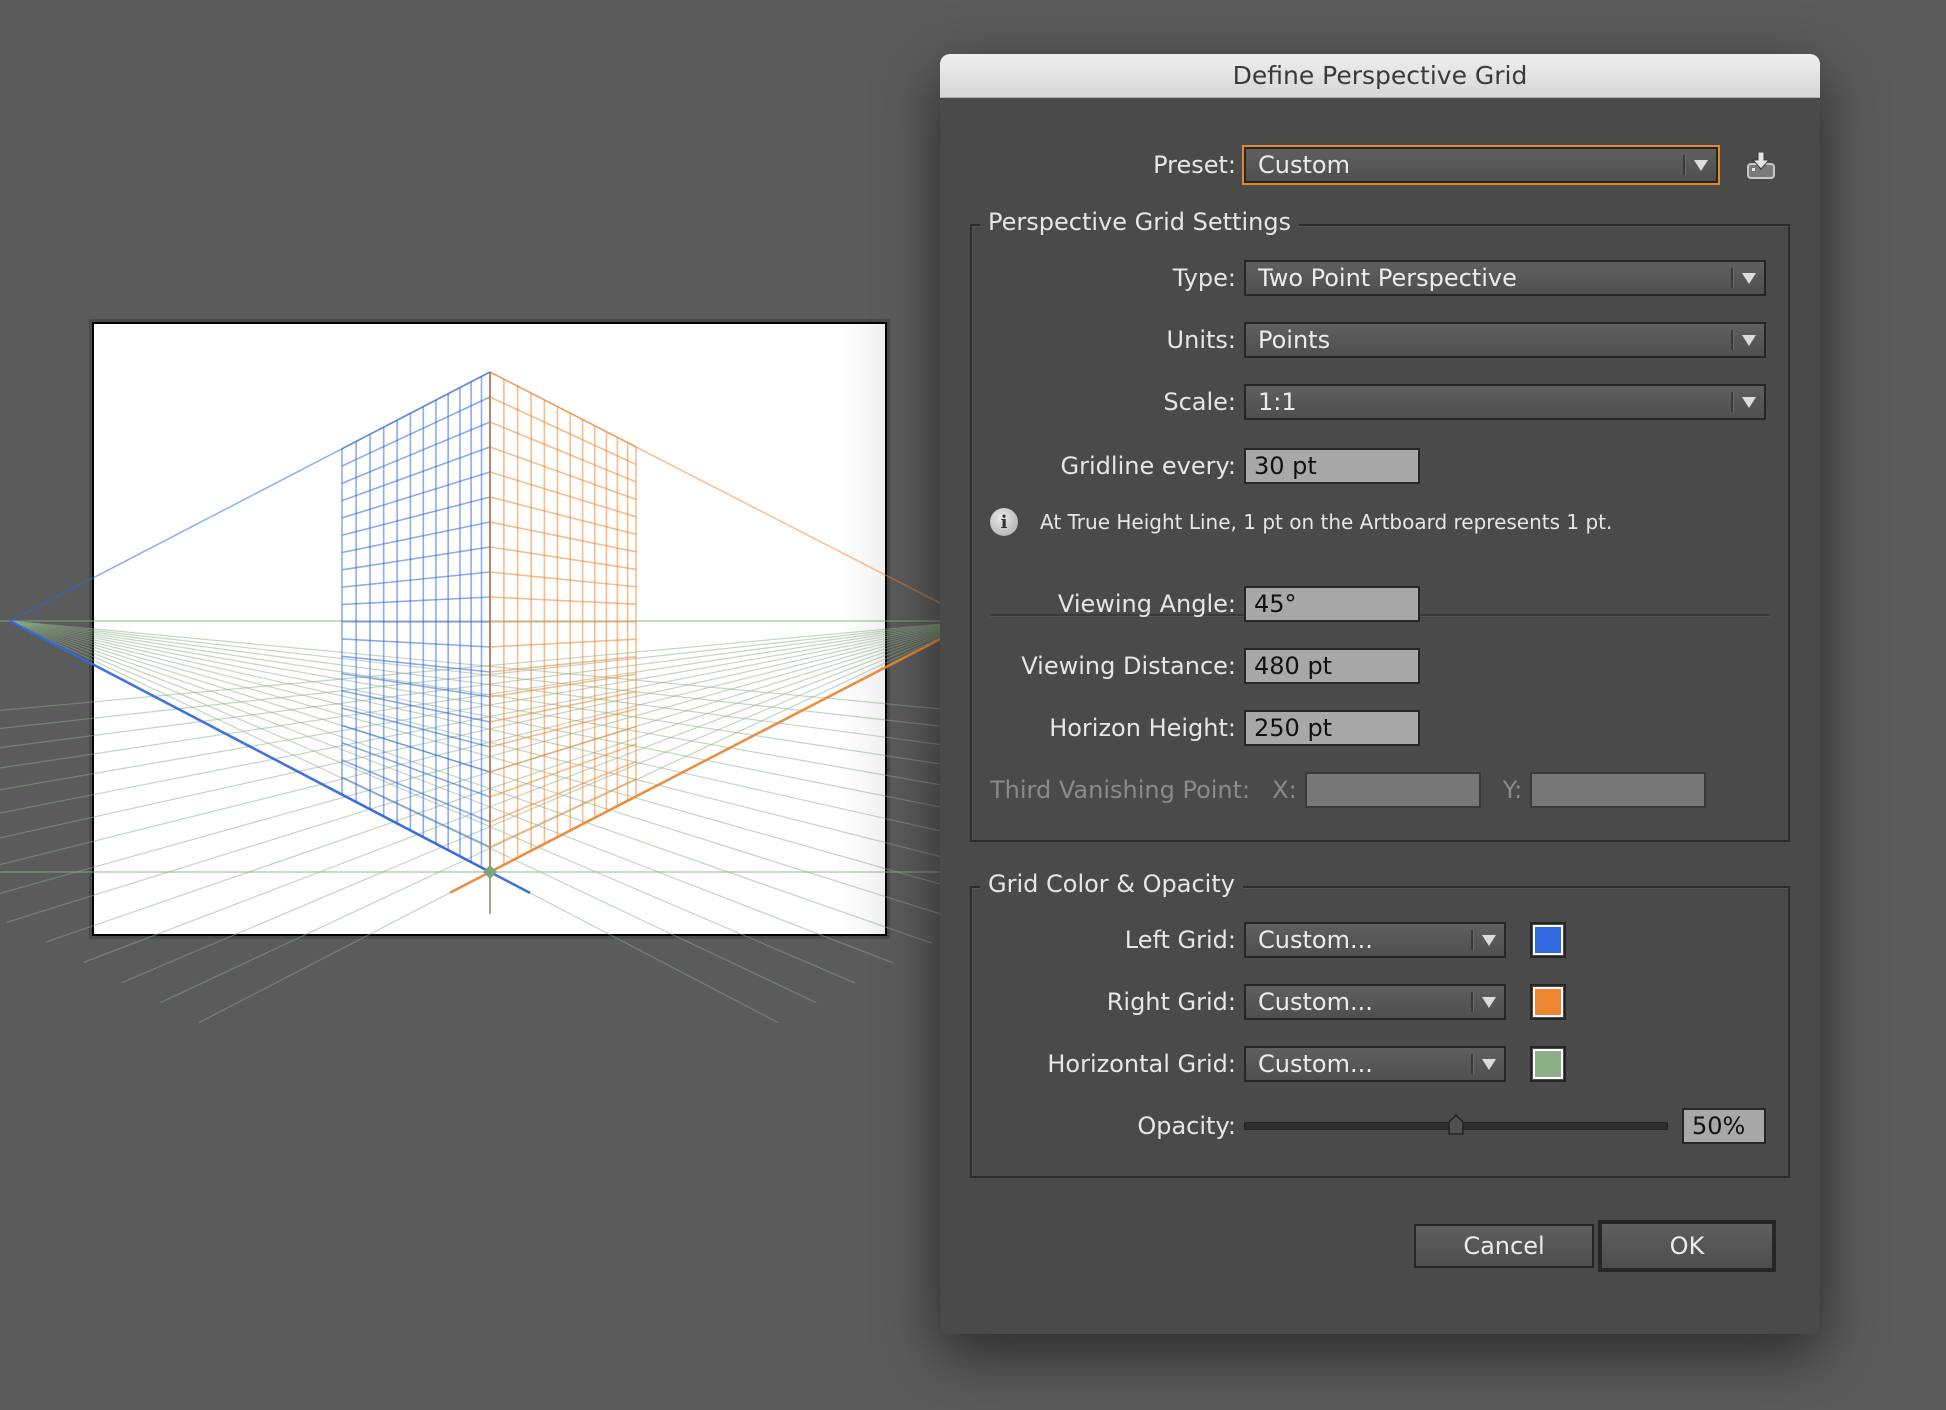  I want to click on gridline-label: Gridline every:, so click(1148, 466).